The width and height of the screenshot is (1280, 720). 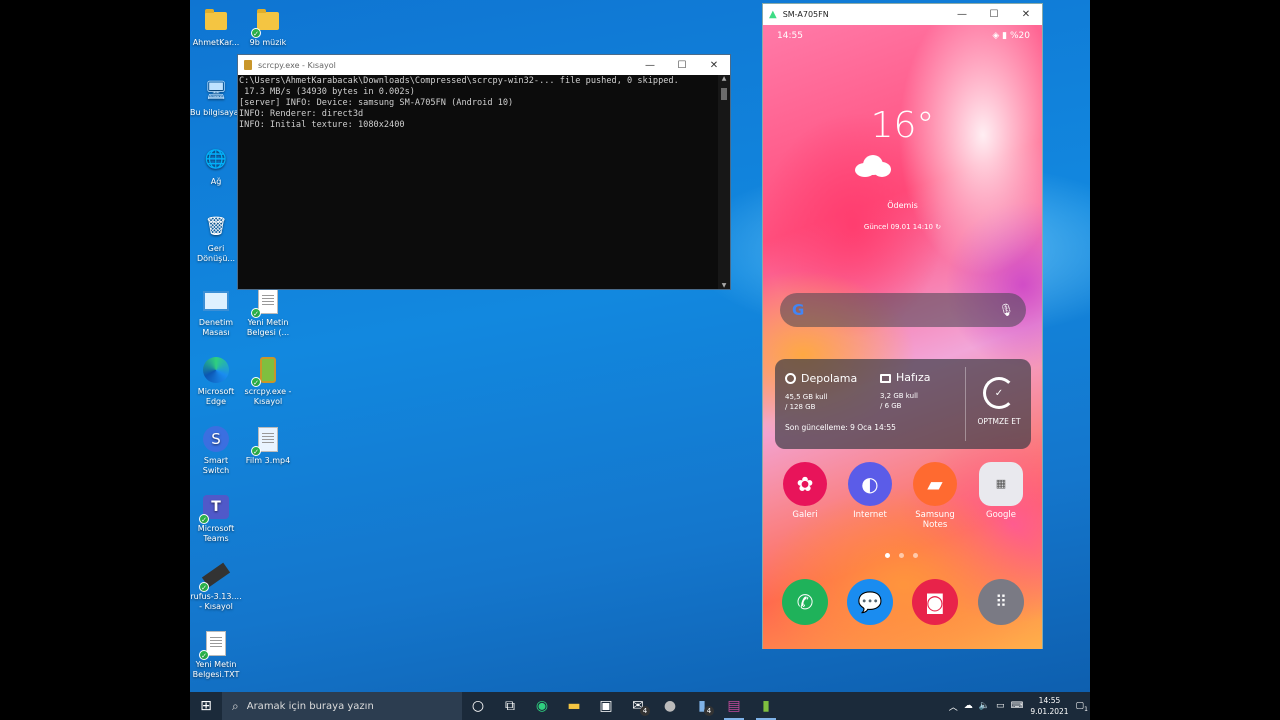 I want to click on app-label: Internet, so click(x=870, y=515).